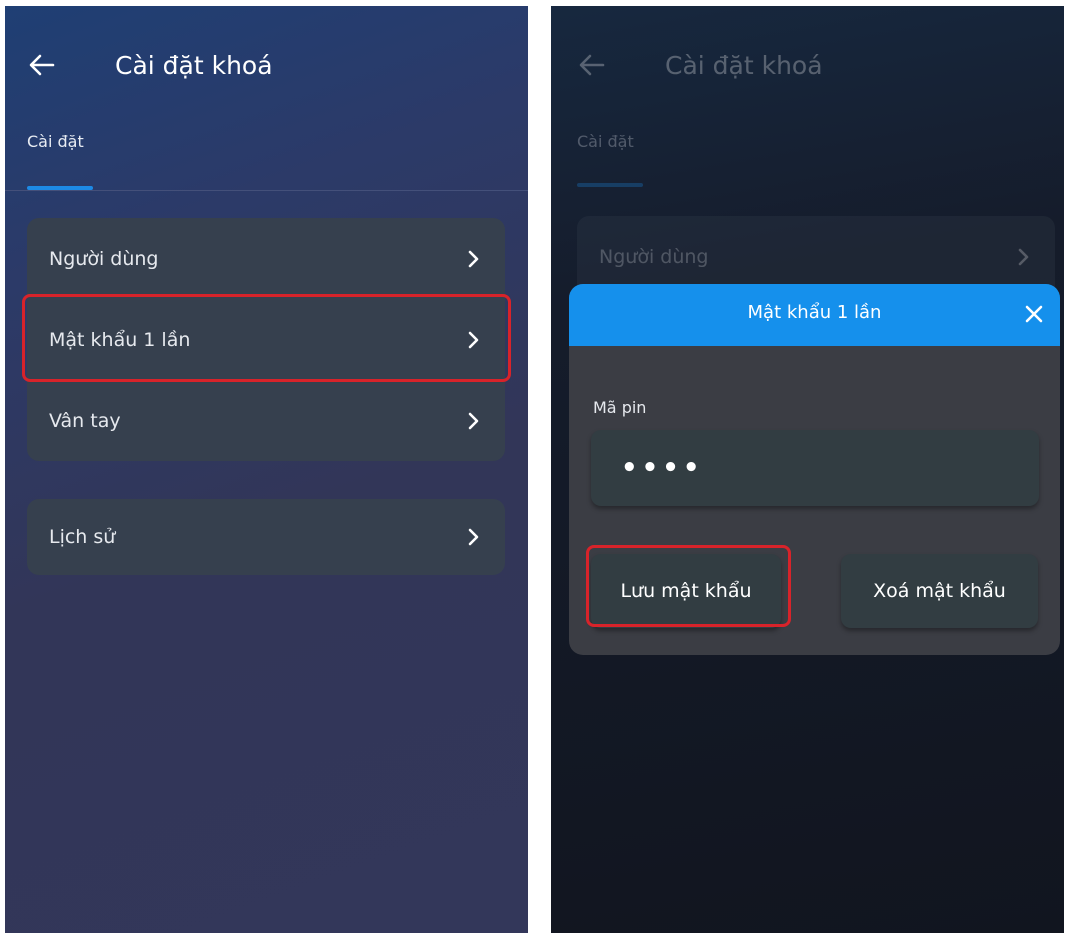 The width and height of the screenshot is (1068, 937). What do you see at coordinates (85, 420) in the screenshot?
I see `settings-item-label: Vân tay` at bounding box center [85, 420].